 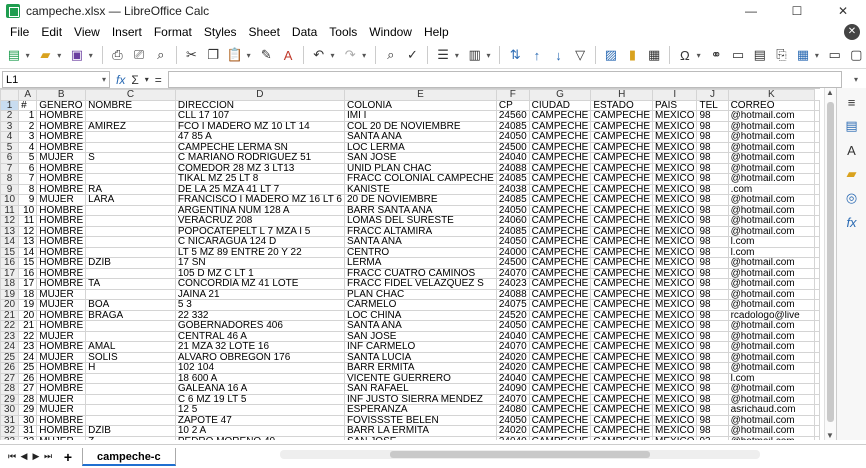 What do you see at coordinates (61, 95) in the screenshot?
I see `column-header: B` at bounding box center [61, 95].